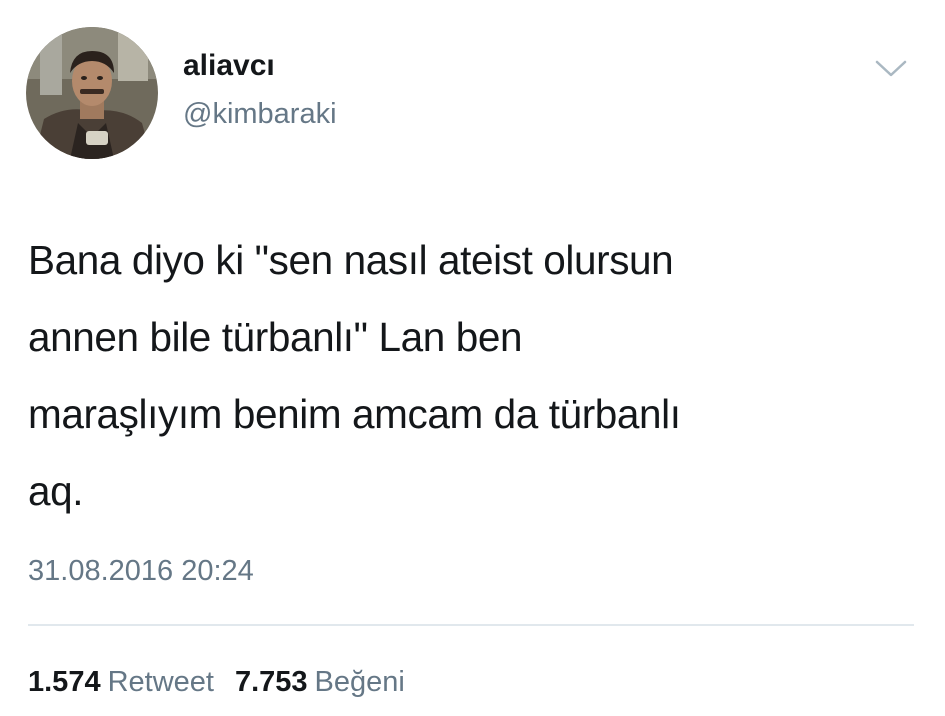  I want to click on tweet-menu-button, so click(891, 68).